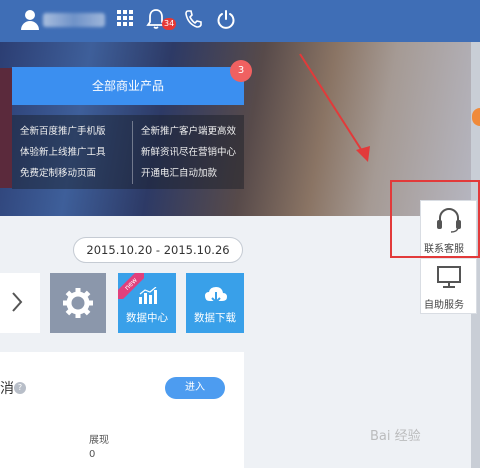  What do you see at coordinates (189, 152) in the screenshot?
I see `menu-item-marketing-center: 新鲜资讯尽在营销中心` at bounding box center [189, 152].